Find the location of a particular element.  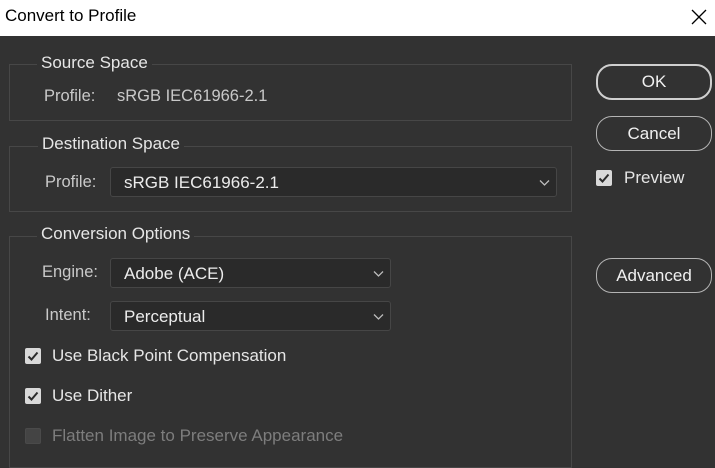

dither-checkbox is located at coordinates (33, 396).